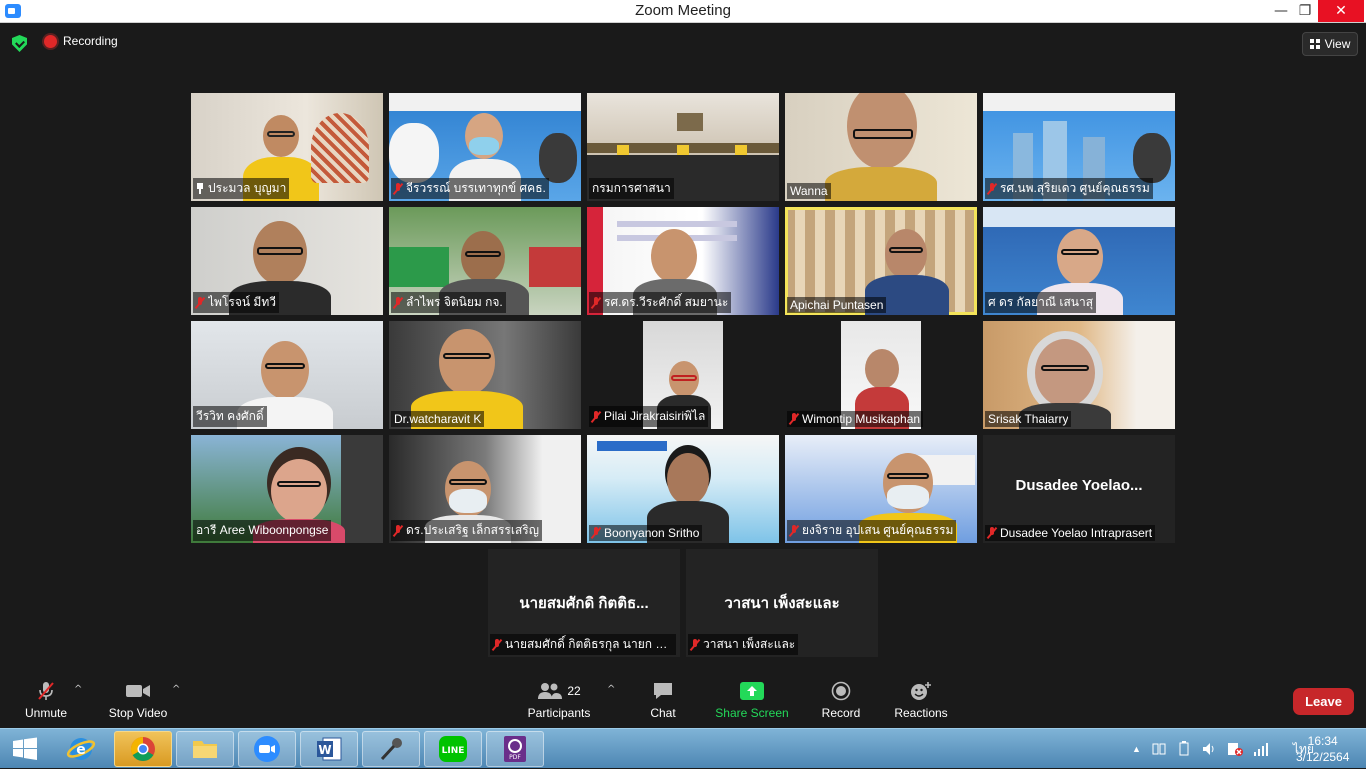 Image resolution: width=1366 pixels, height=769 pixels. I want to click on stop-video-label: Stop Video, so click(138, 713).